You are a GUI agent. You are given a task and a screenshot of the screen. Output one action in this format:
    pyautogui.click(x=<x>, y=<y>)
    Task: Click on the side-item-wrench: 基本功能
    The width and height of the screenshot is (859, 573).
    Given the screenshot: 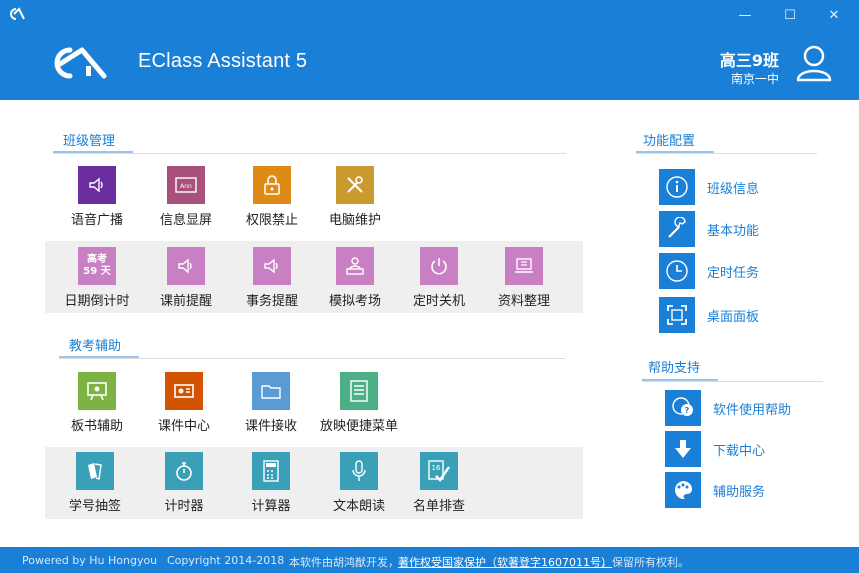 What is the action you would take?
    pyautogui.click(x=709, y=229)
    